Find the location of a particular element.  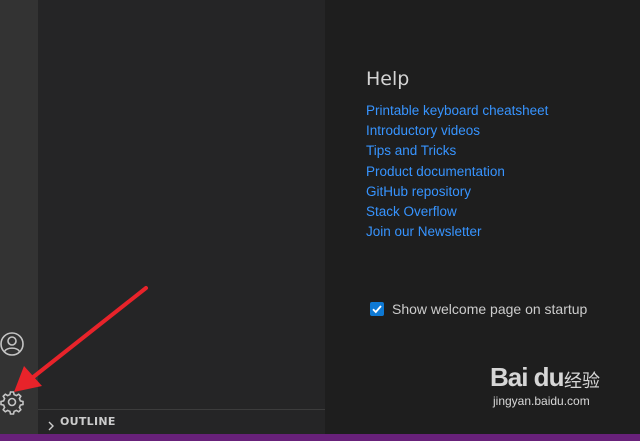

link-introductory-videos: Introductory videos is located at coordinates (423, 130).